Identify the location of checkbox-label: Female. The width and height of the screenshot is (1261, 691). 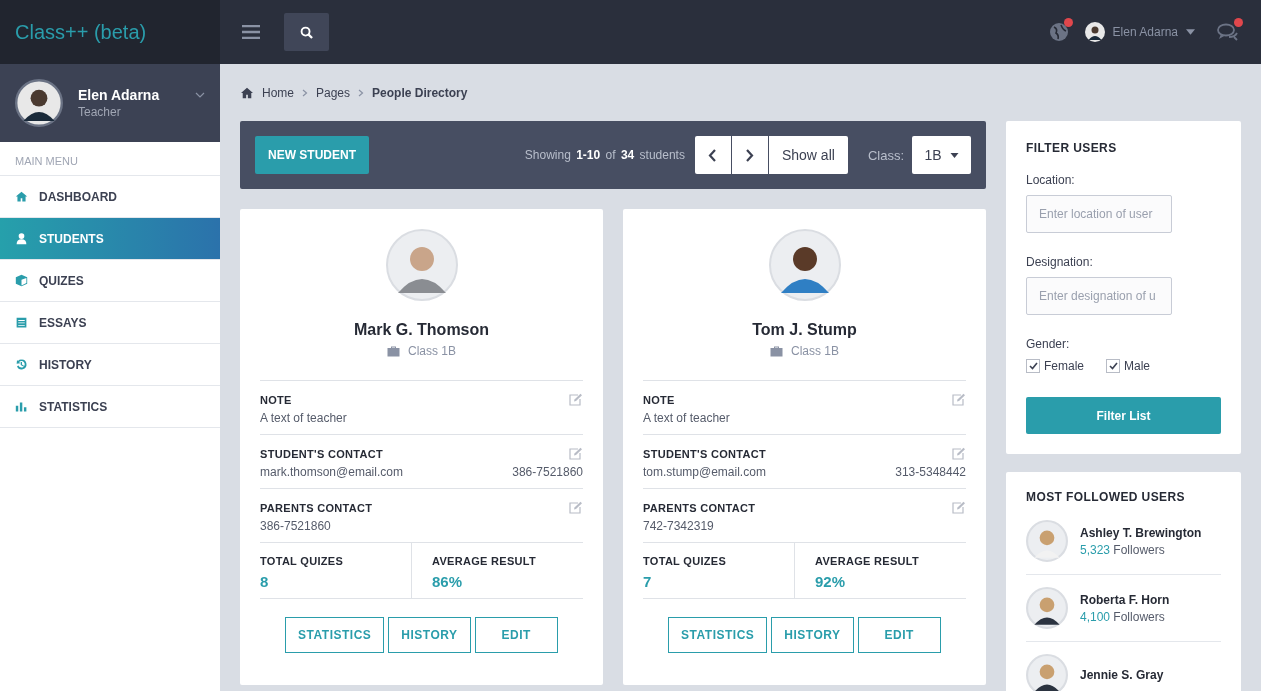
(1064, 366).